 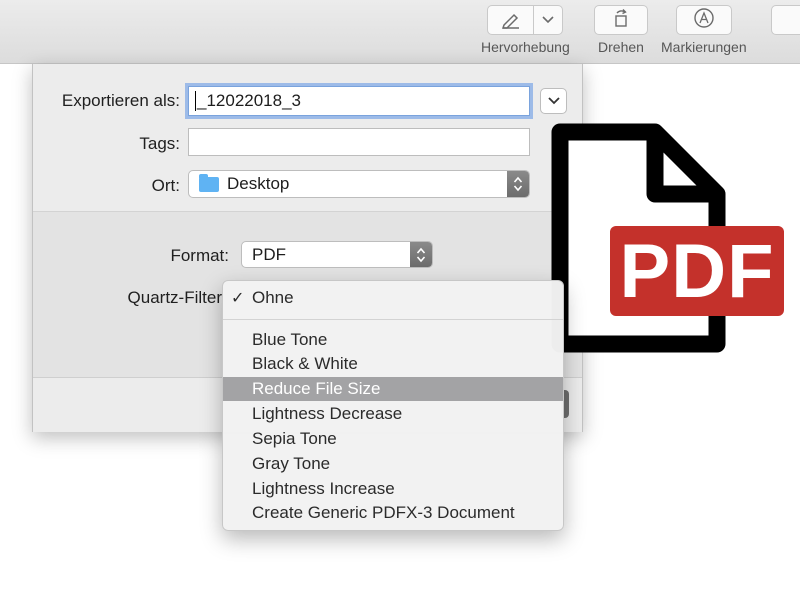 I want to click on menu-item-label: Gray Tone, so click(x=291, y=463).